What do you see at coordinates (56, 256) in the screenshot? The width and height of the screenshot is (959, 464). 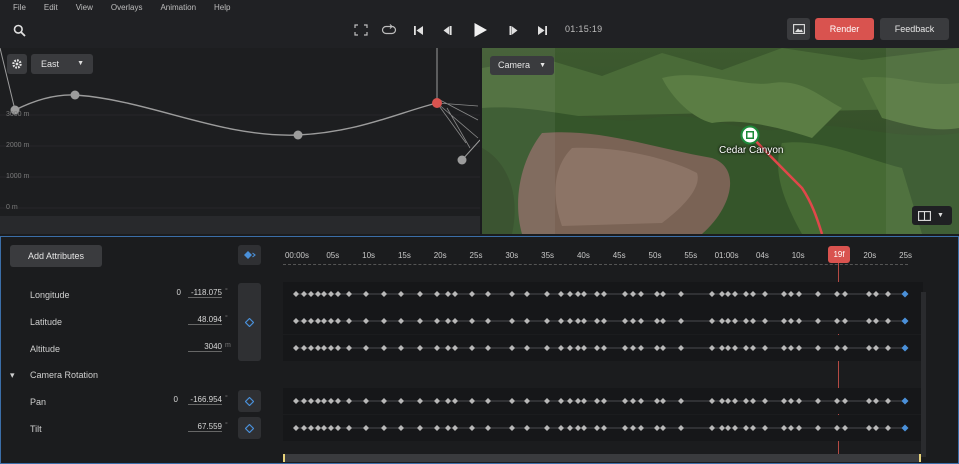 I see `add-attributes-button: Add Attributes` at bounding box center [56, 256].